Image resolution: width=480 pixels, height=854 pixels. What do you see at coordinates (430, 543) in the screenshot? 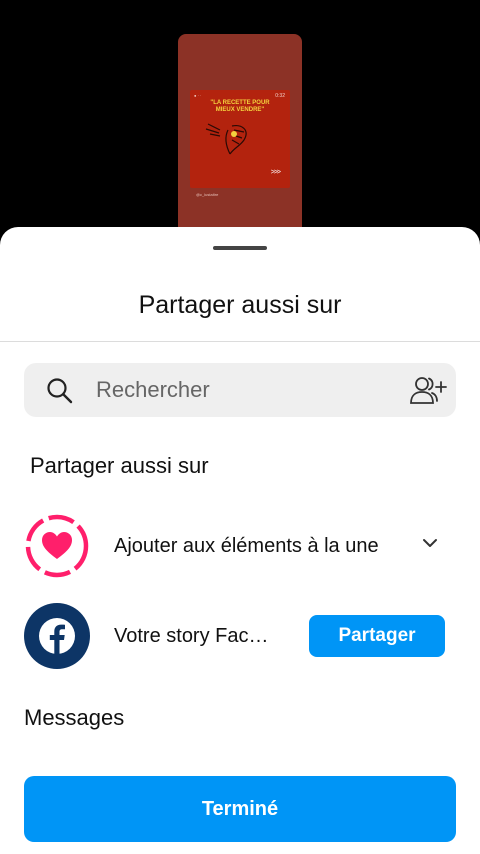
I see `chevron-down-icon` at bounding box center [430, 543].